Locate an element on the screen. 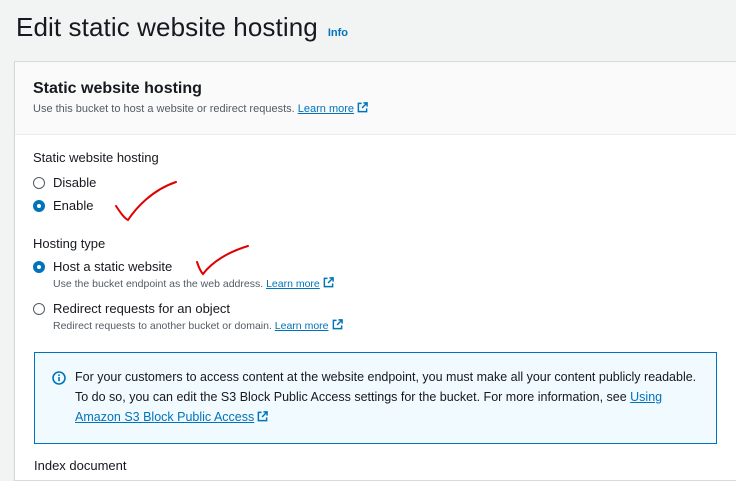 This screenshot has height=481, width=736. index-document-label: Index document is located at coordinates (80, 465).